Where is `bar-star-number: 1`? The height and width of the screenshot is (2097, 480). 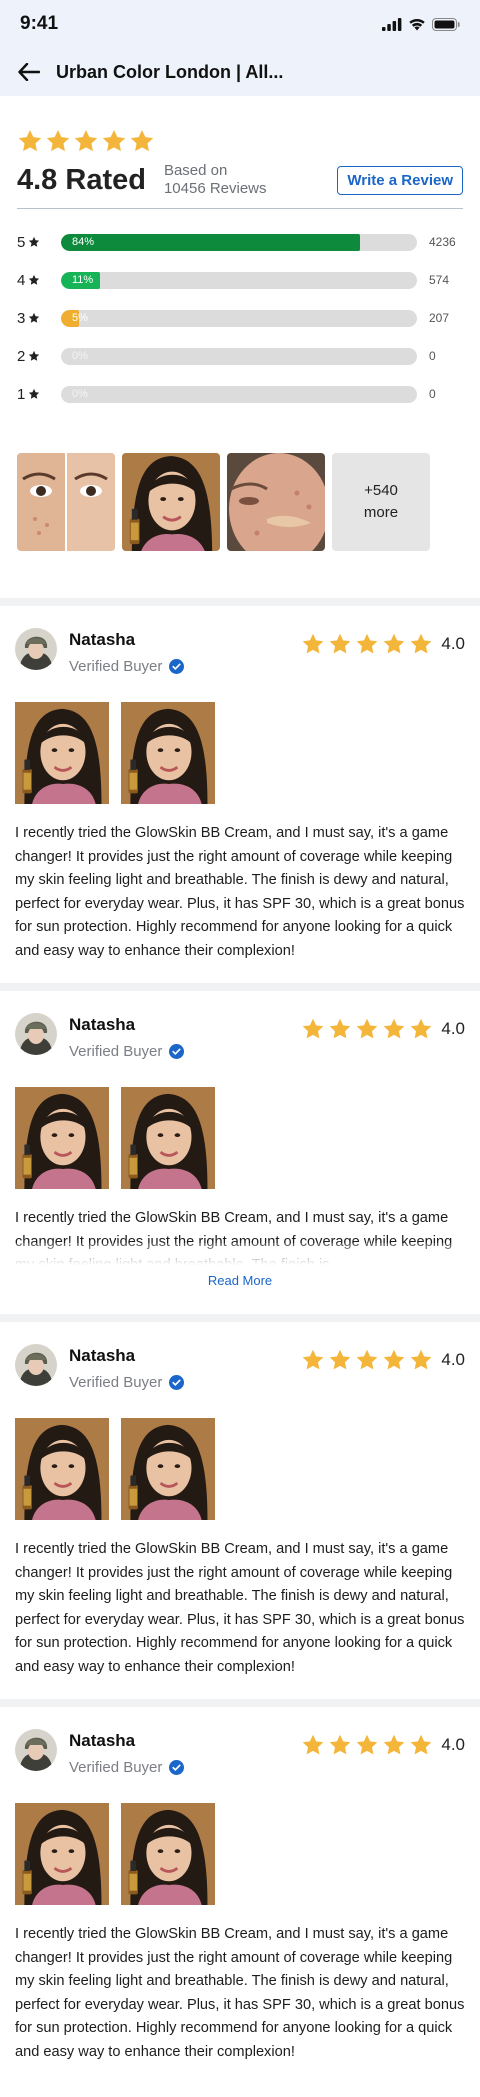
bar-star-number: 1 is located at coordinates (21, 394).